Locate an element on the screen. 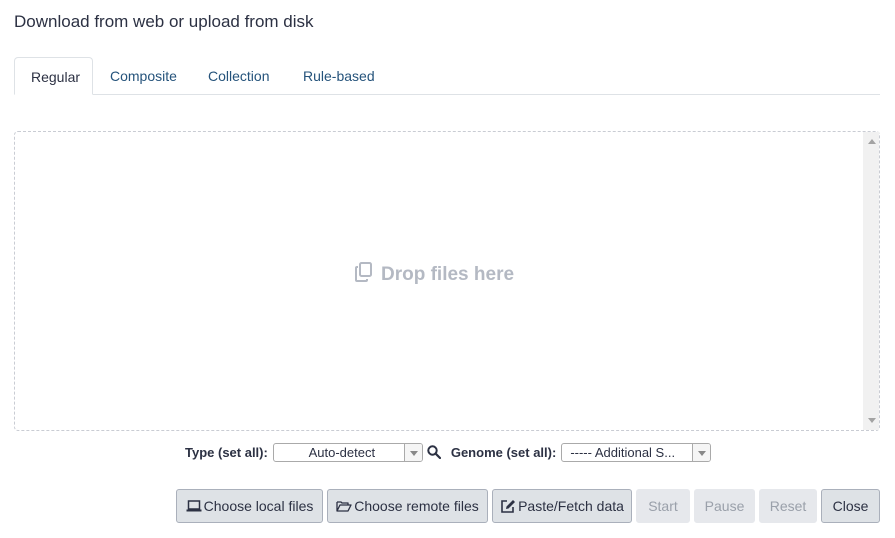 This screenshot has width=895, height=538. upload-tabs: Regular Composite Collection Rule-based is located at coordinates (447, 76).